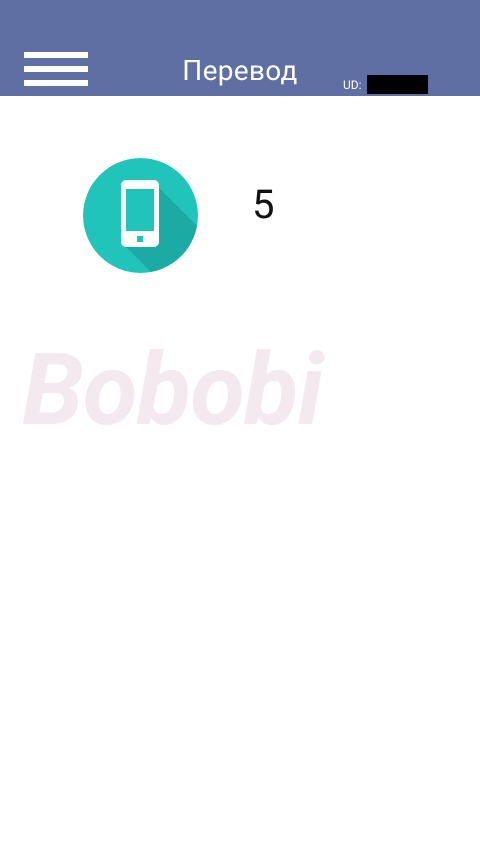  Describe the element at coordinates (397, 84) in the screenshot. I see `user-id-value` at that location.